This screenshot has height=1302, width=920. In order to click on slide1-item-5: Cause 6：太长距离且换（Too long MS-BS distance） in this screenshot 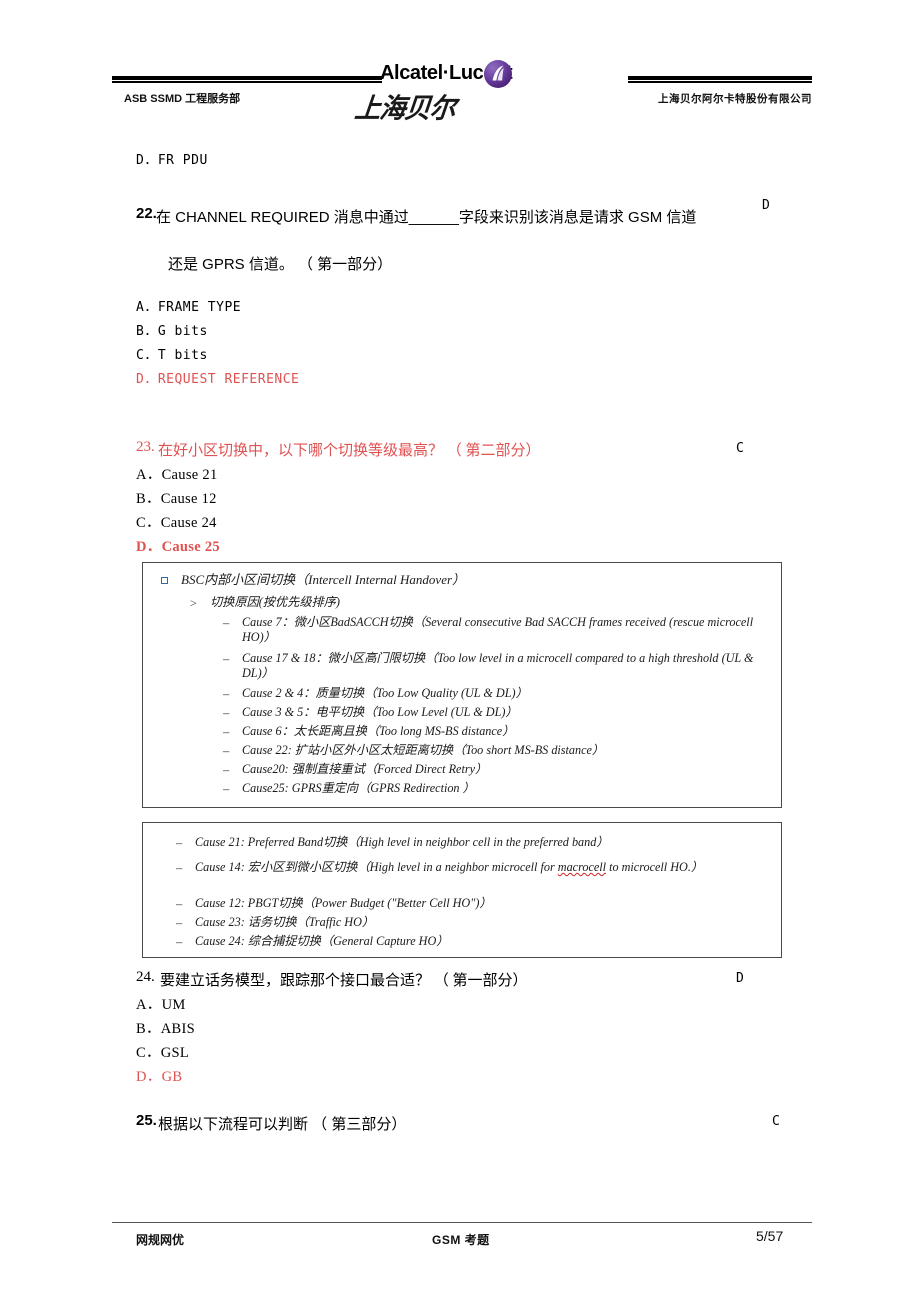, I will do `click(378, 731)`.